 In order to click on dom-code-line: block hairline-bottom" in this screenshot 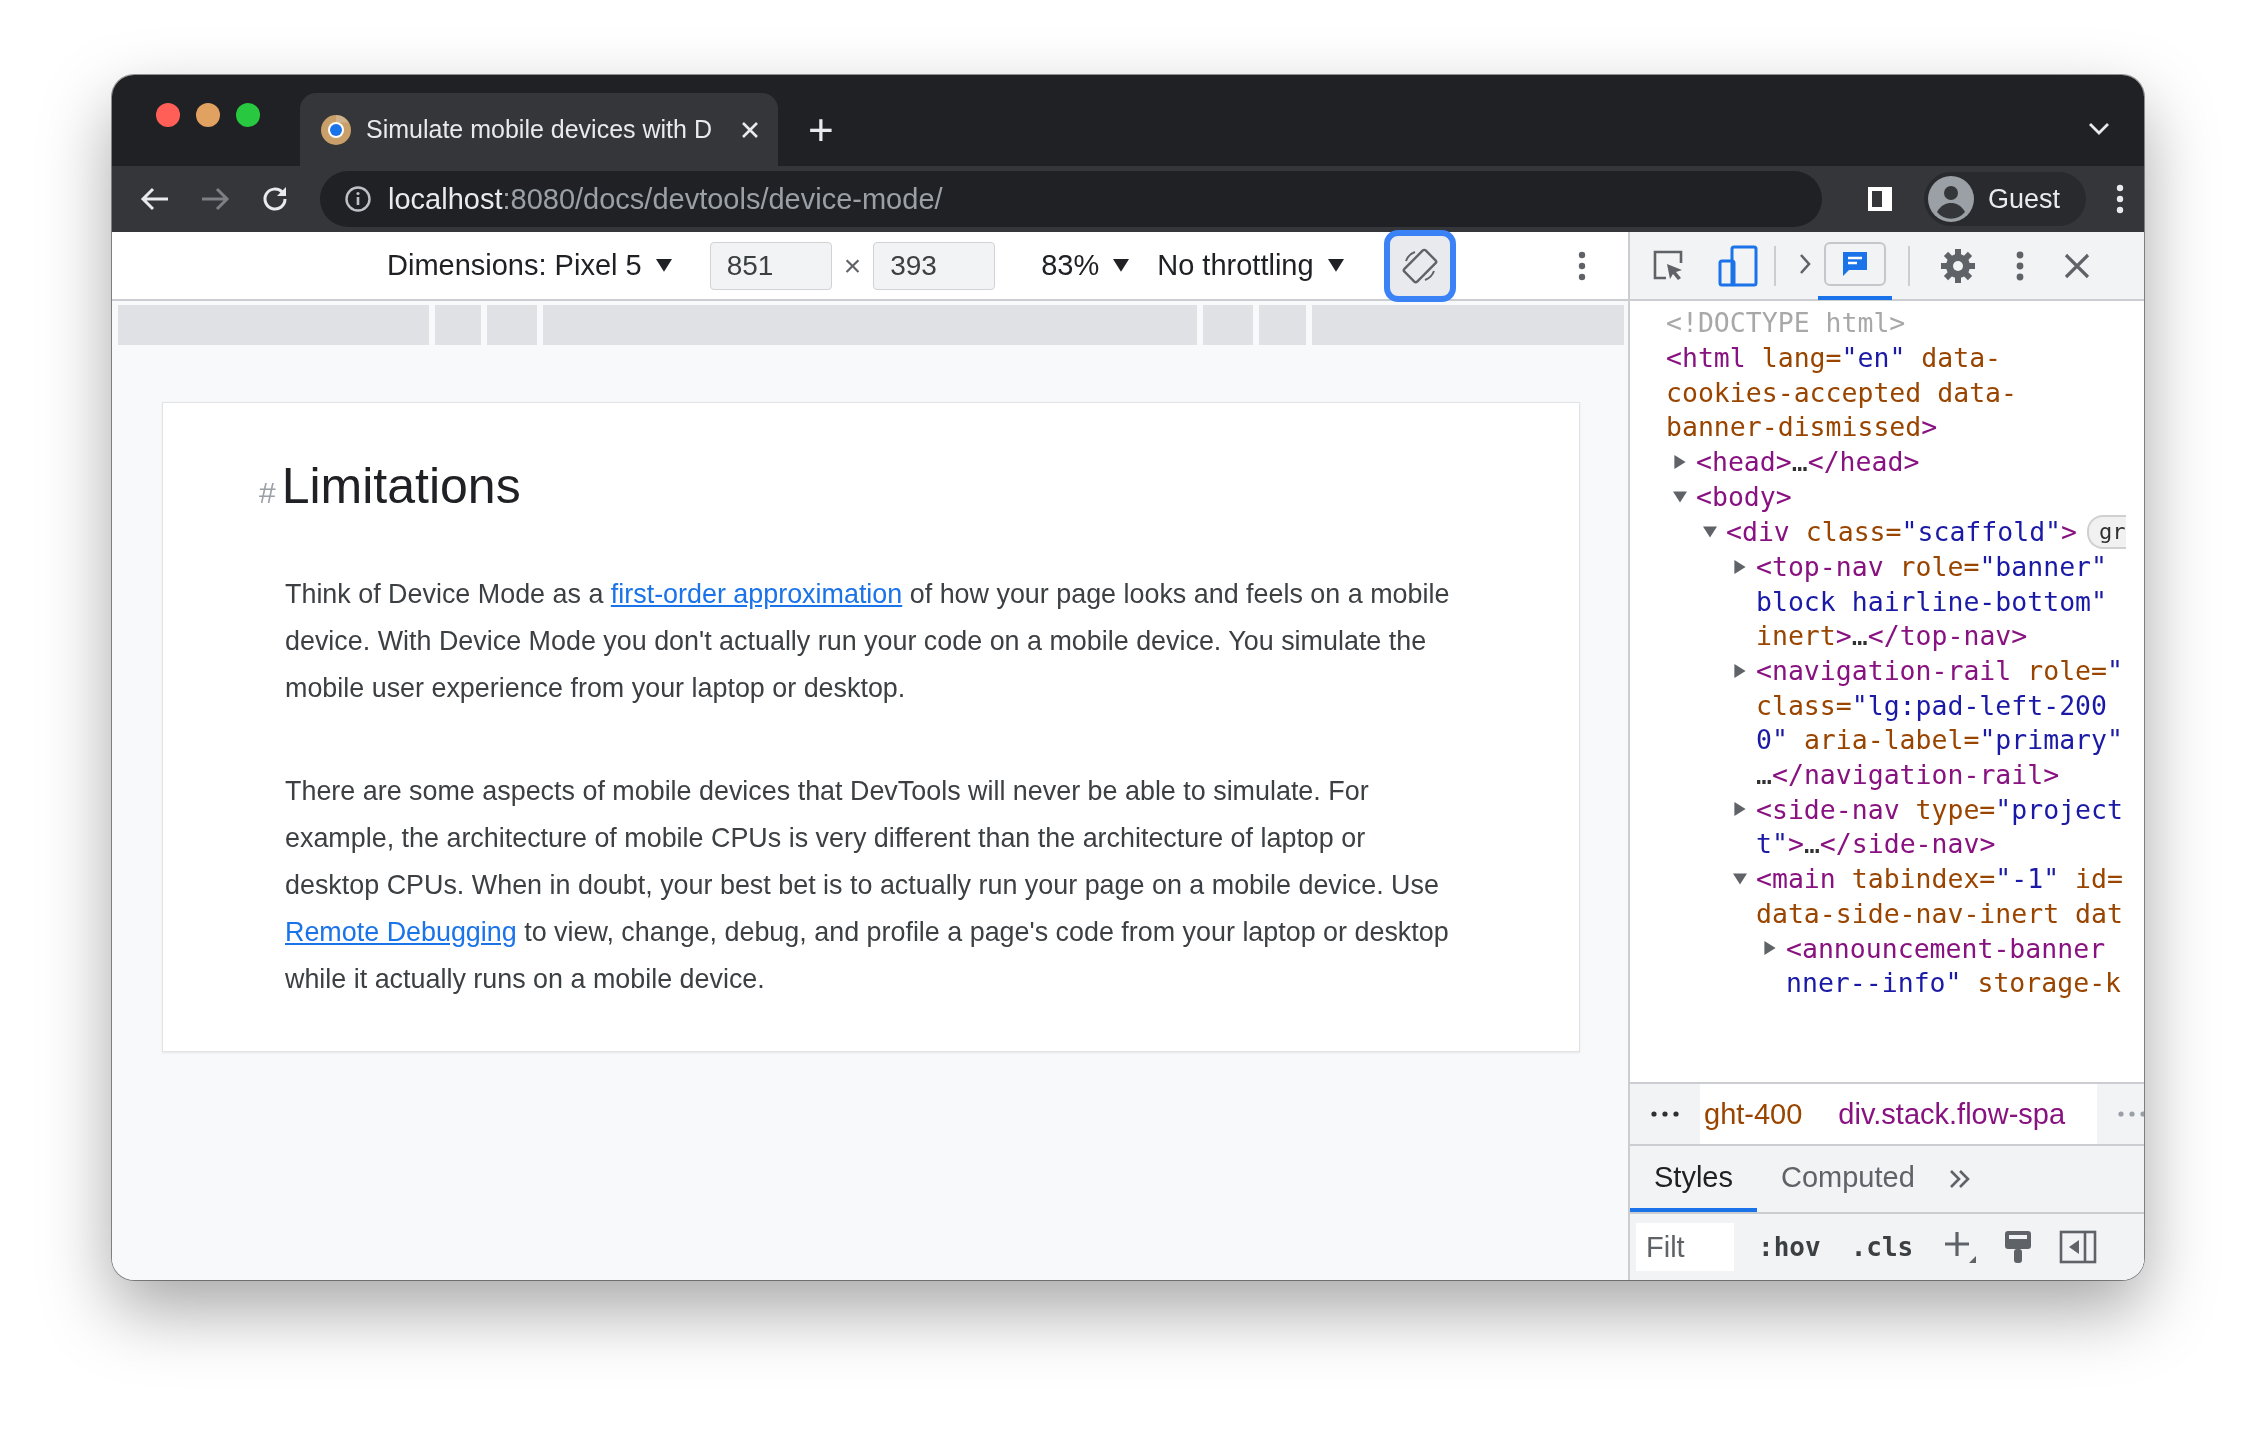, I will do `click(1931, 601)`.